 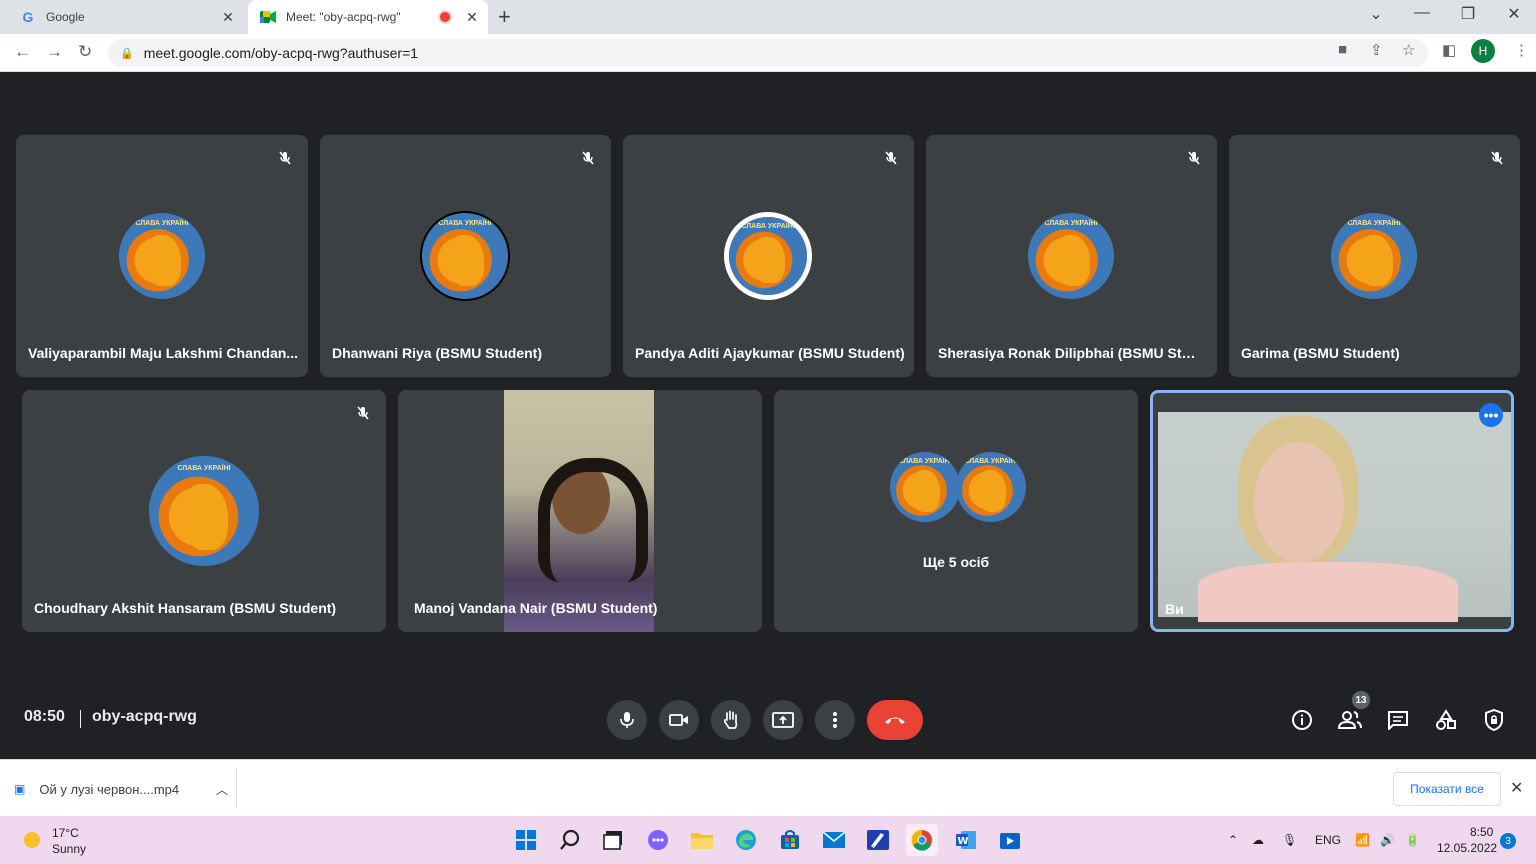 I want to click on store-icon, so click(x=790, y=839).